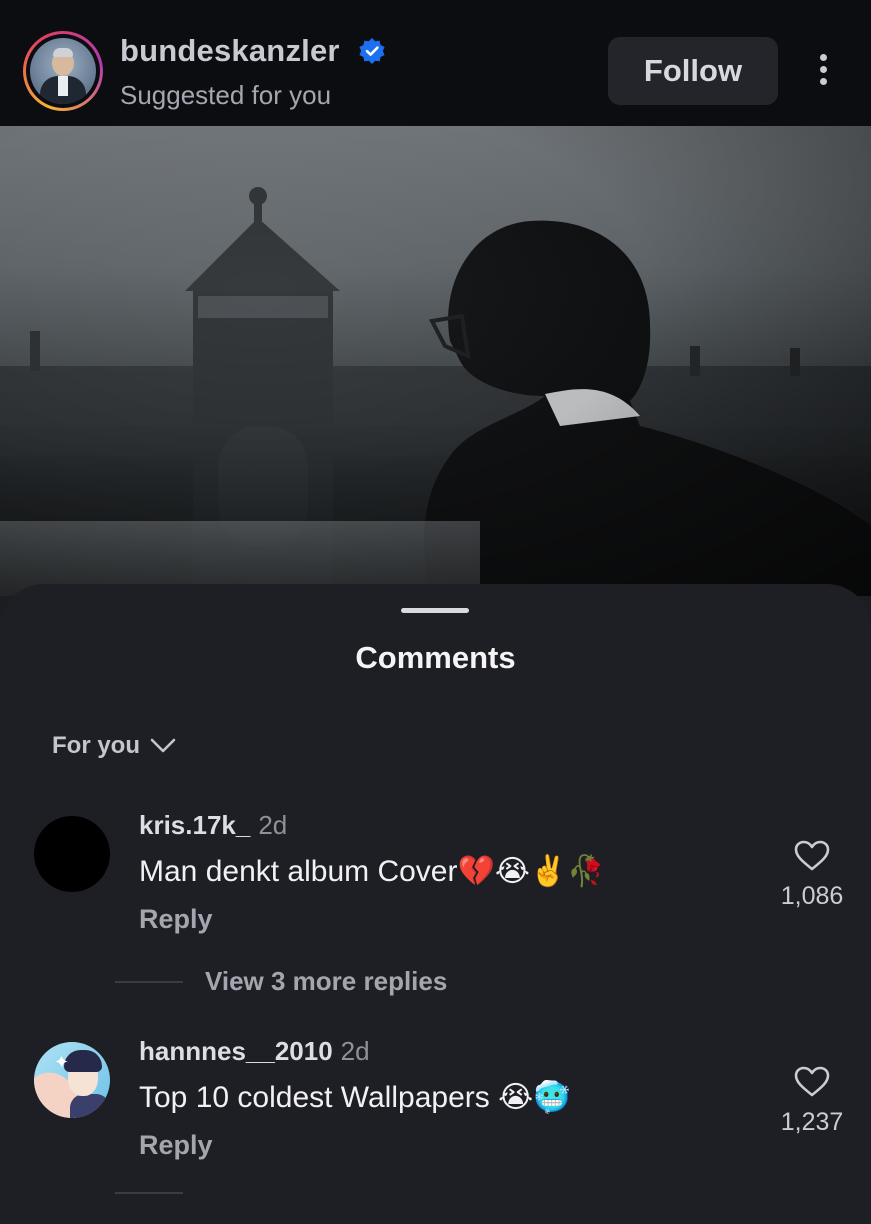 The height and width of the screenshot is (1224, 871). I want to click on comment-username: hannnes__2010, so click(236, 1051).